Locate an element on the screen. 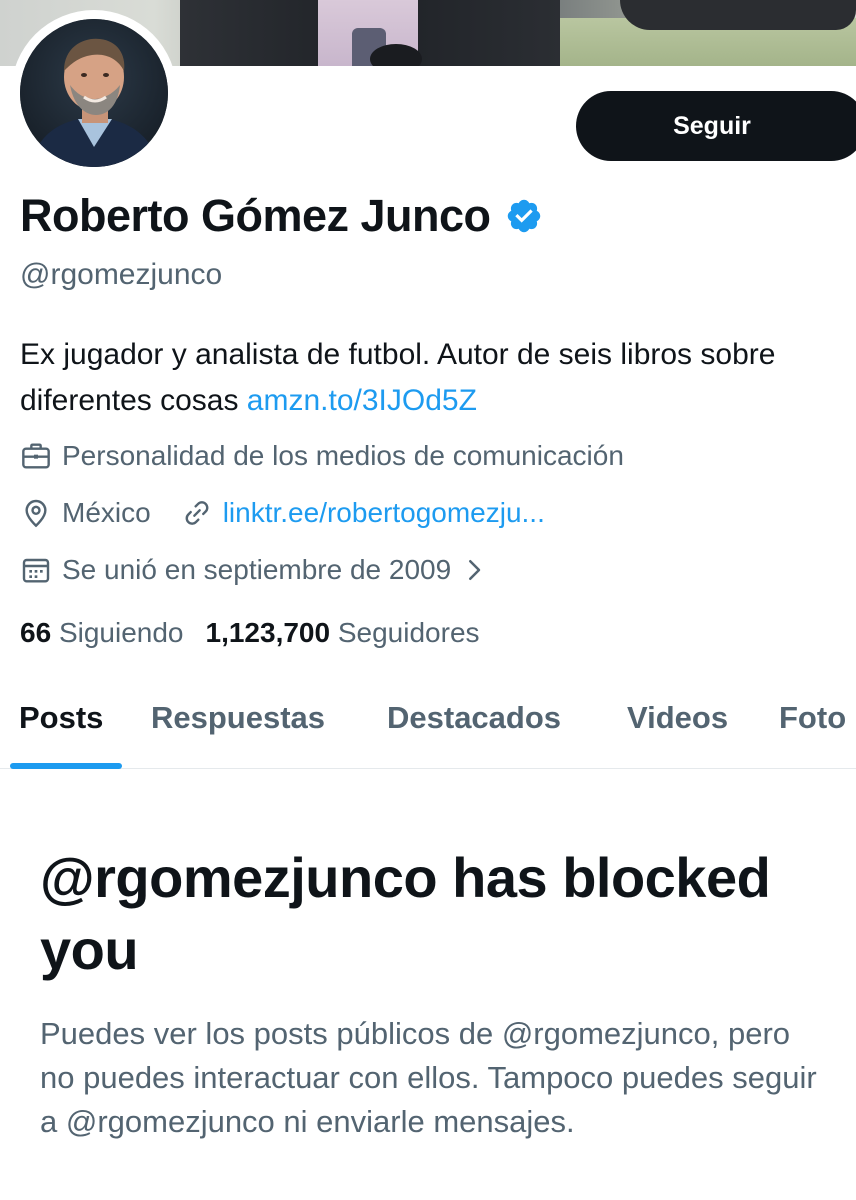 The height and width of the screenshot is (1200, 856). avatar-border is located at coordinates (94, 93).